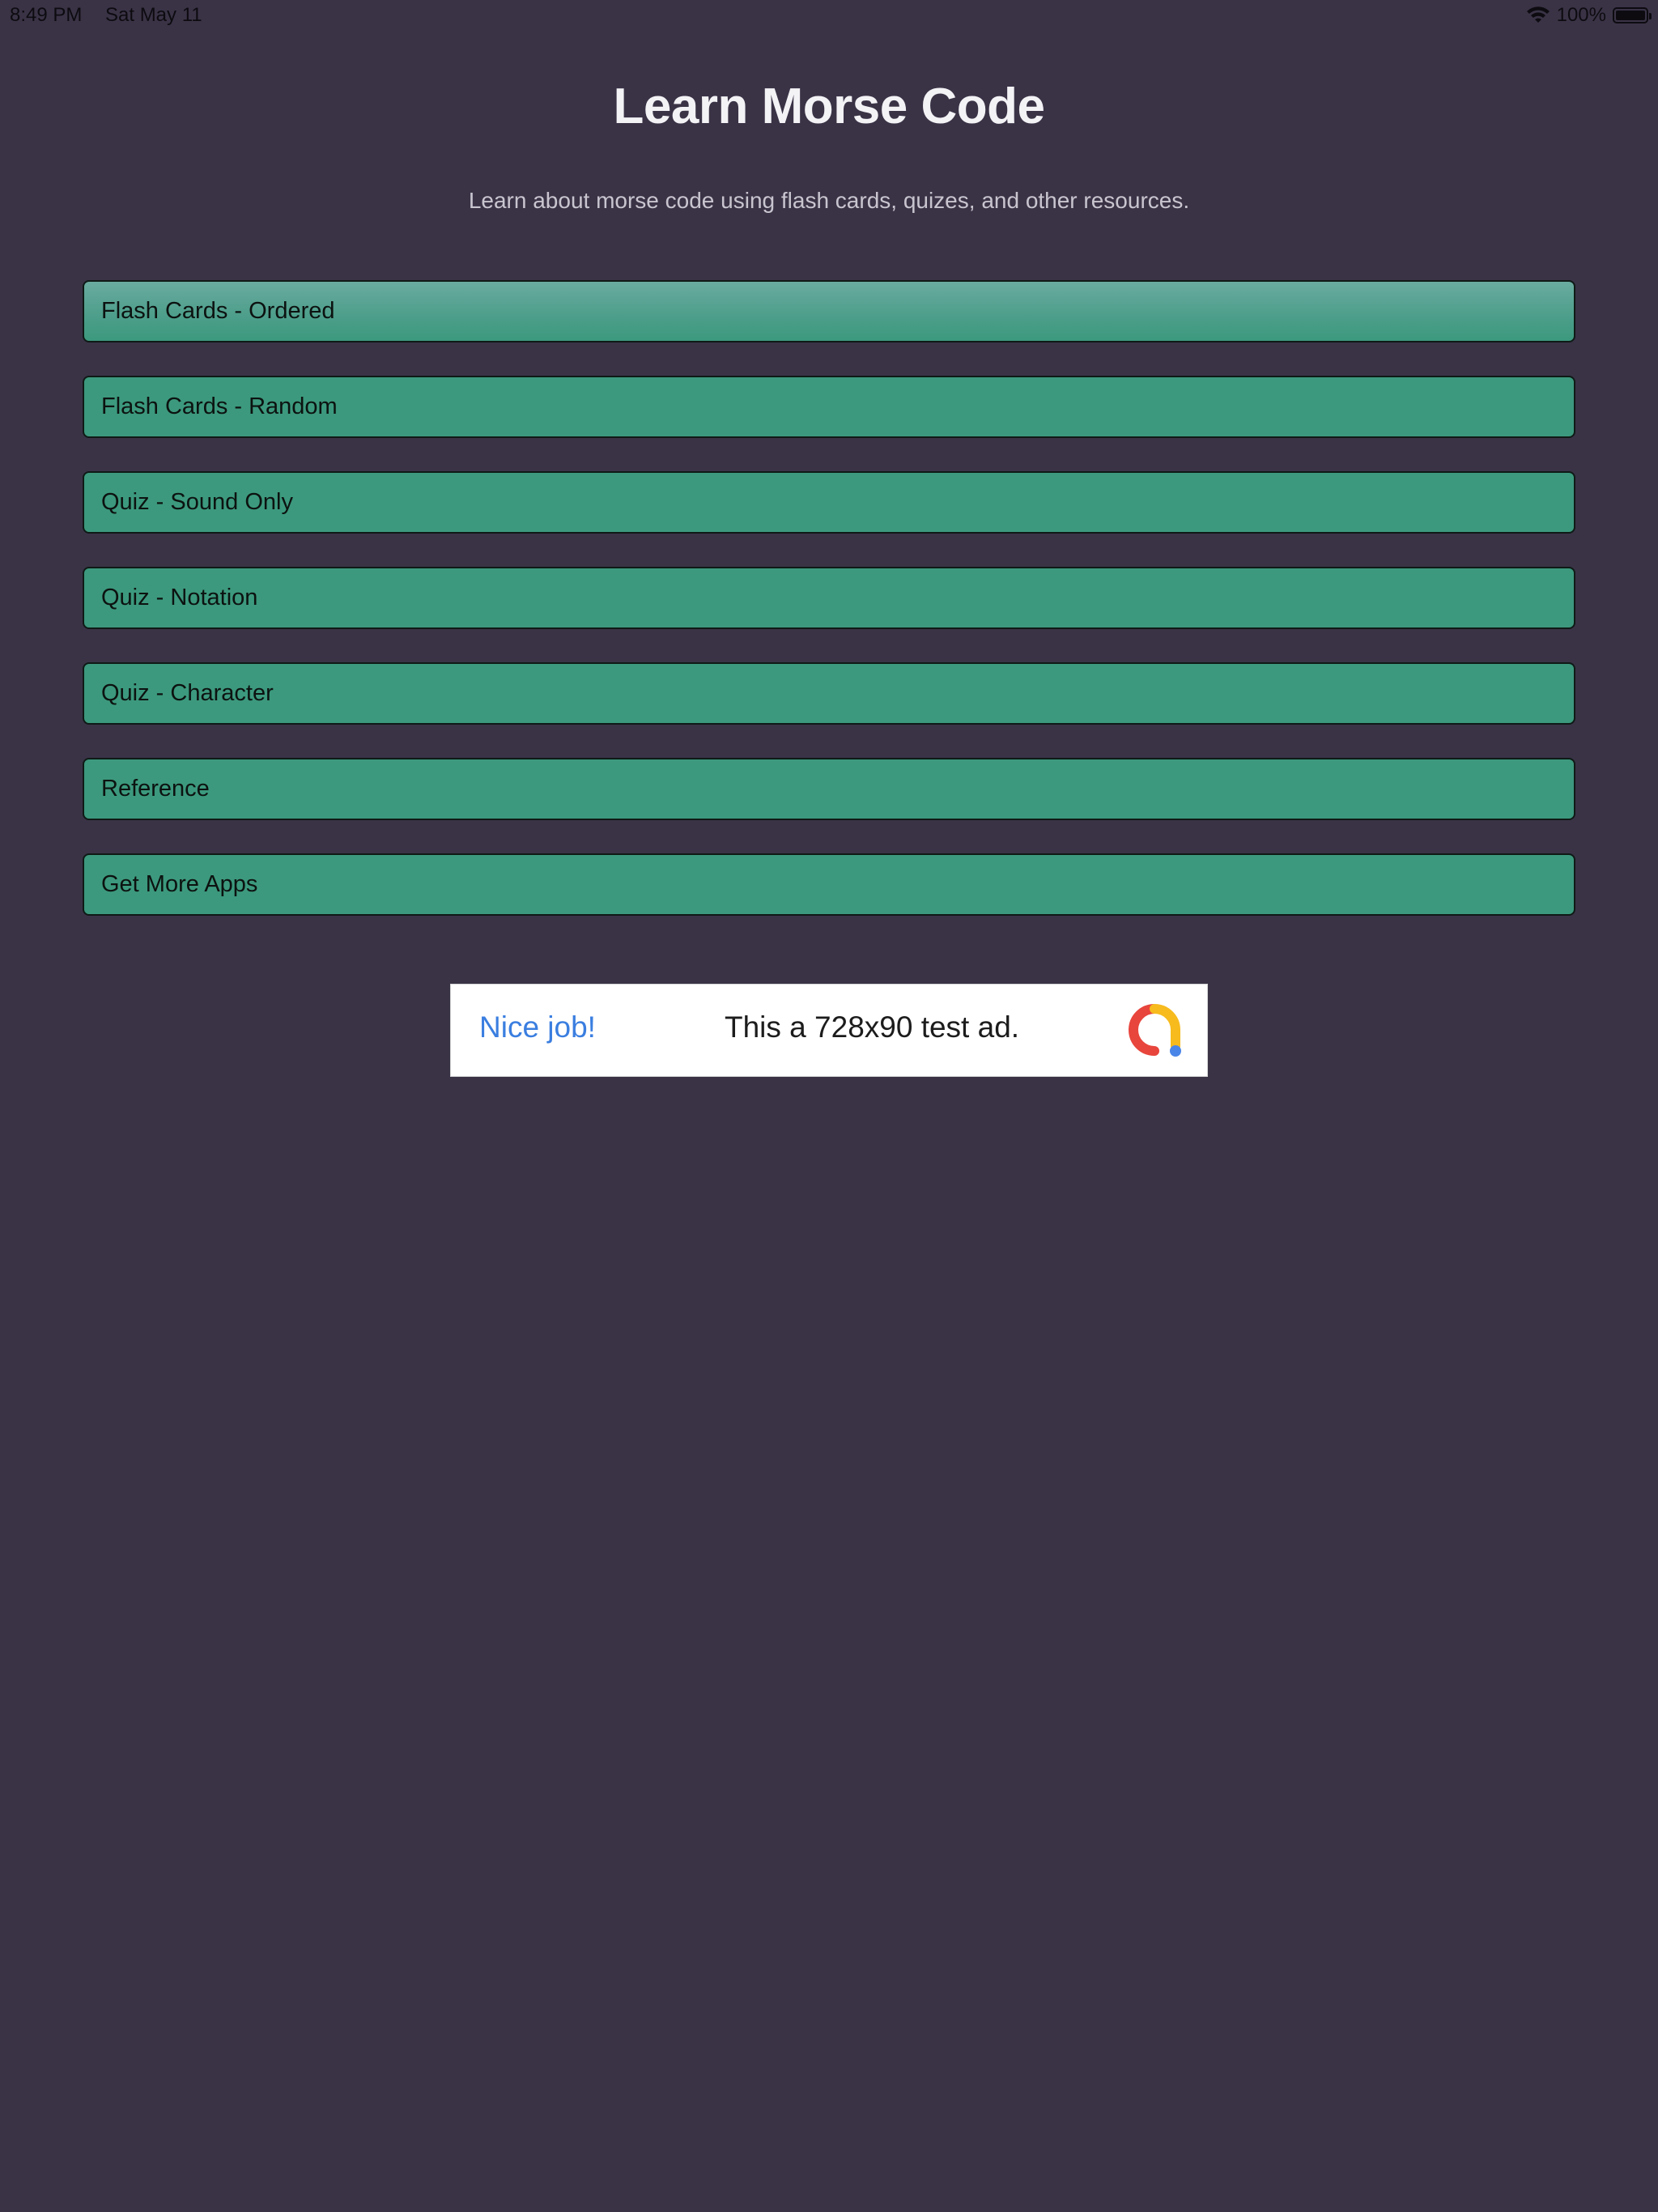 This screenshot has height=2212, width=1658. I want to click on page-title: Learn Morse Code, so click(829, 106).